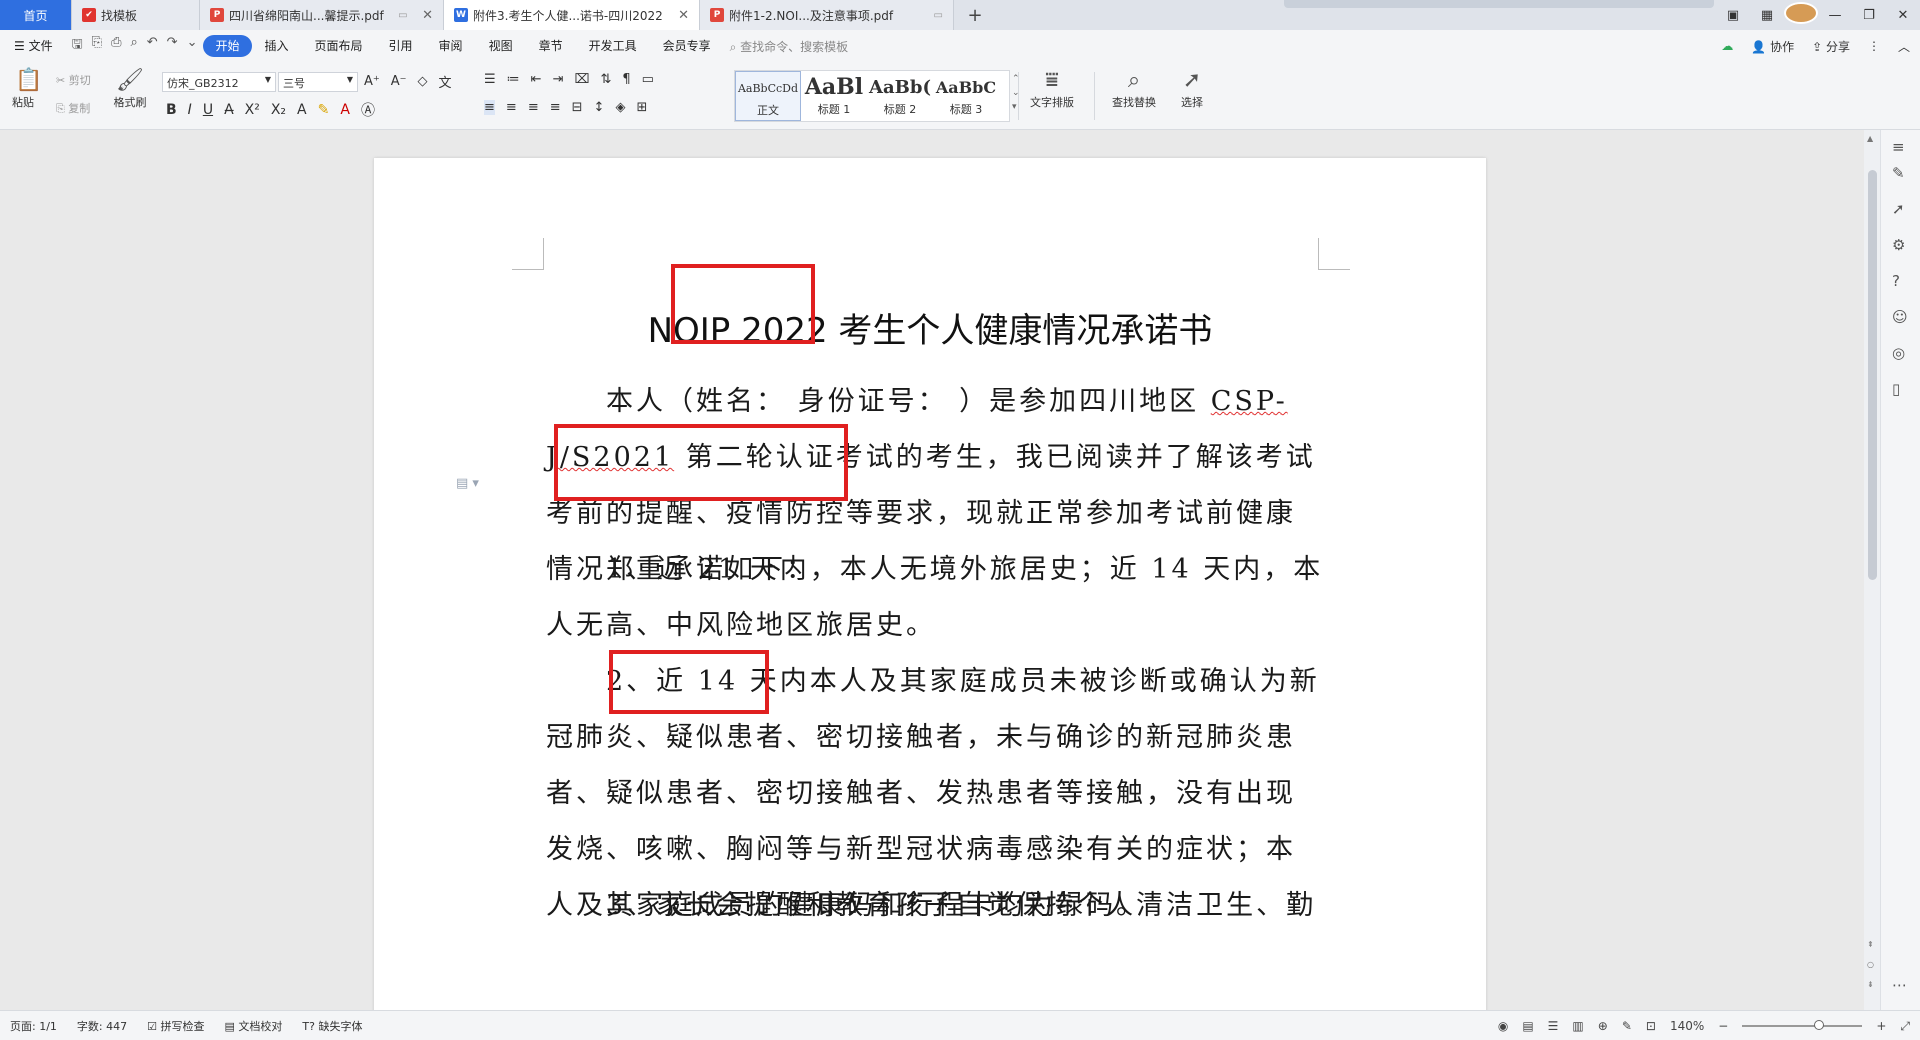 The image size is (1920, 1040). What do you see at coordinates (278, 110) in the screenshot?
I see `subscript-icon: X₂` at bounding box center [278, 110].